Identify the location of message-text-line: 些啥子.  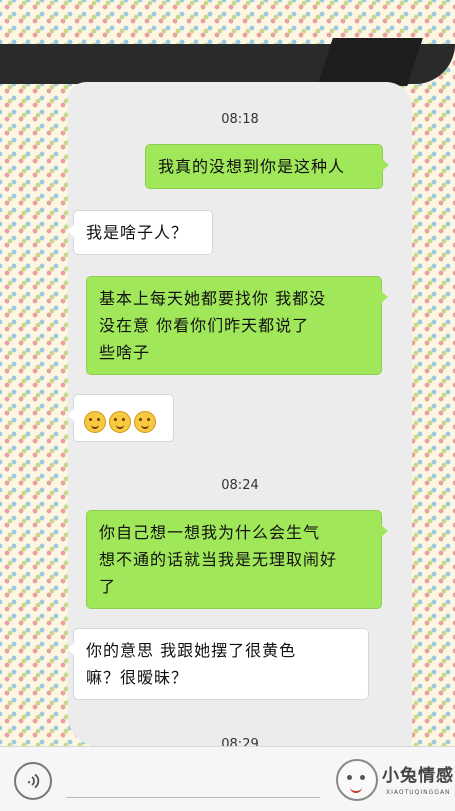
(125, 352).